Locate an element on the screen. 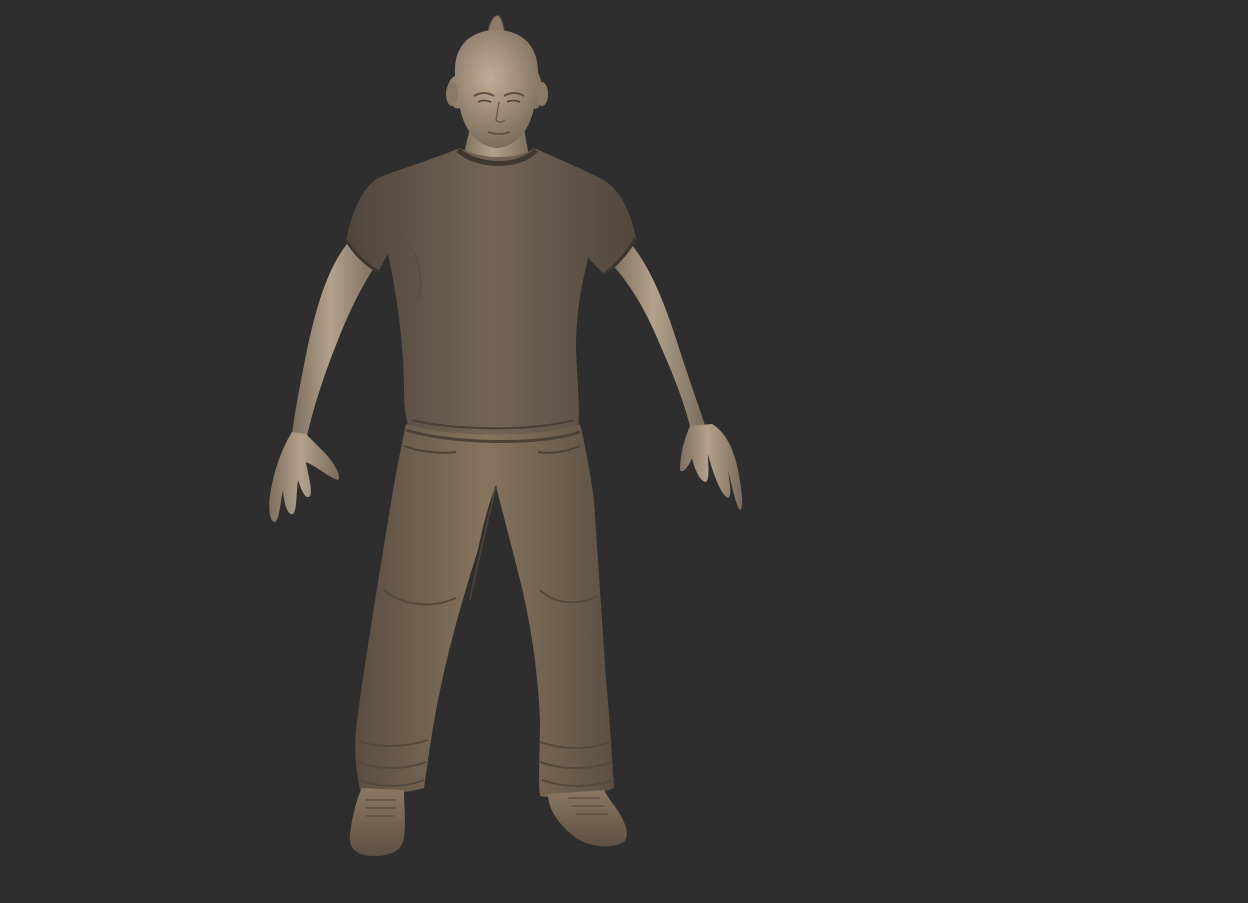  left-shoe is located at coordinates (377, 822).